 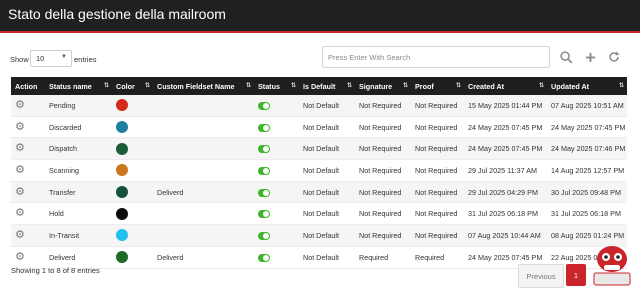 What do you see at coordinates (78, 106) in the screenshot?
I see `status-name: Pending` at bounding box center [78, 106].